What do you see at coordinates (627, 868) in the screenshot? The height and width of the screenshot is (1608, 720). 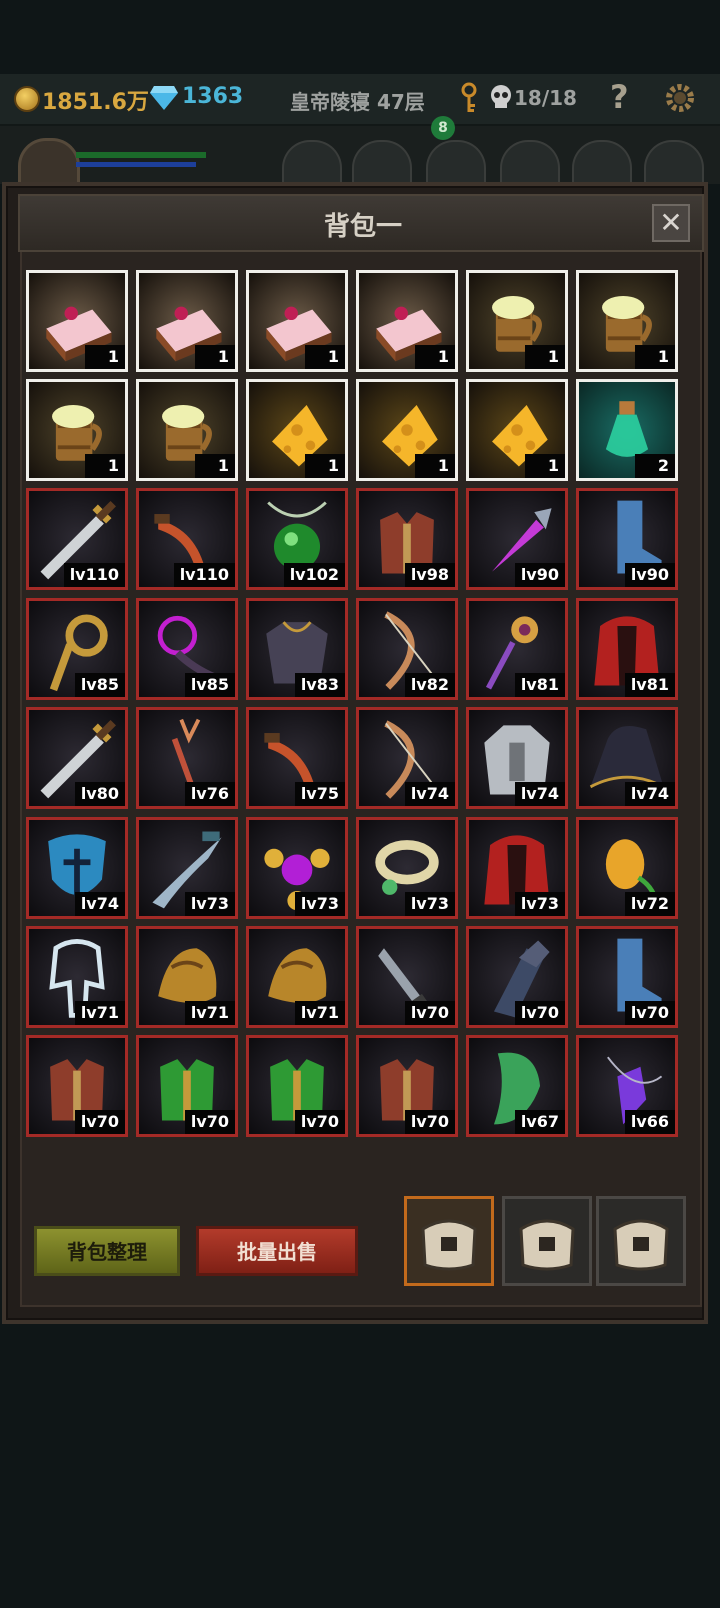 I see `equipment-slot: lv72` at bounding box center [627, 868].